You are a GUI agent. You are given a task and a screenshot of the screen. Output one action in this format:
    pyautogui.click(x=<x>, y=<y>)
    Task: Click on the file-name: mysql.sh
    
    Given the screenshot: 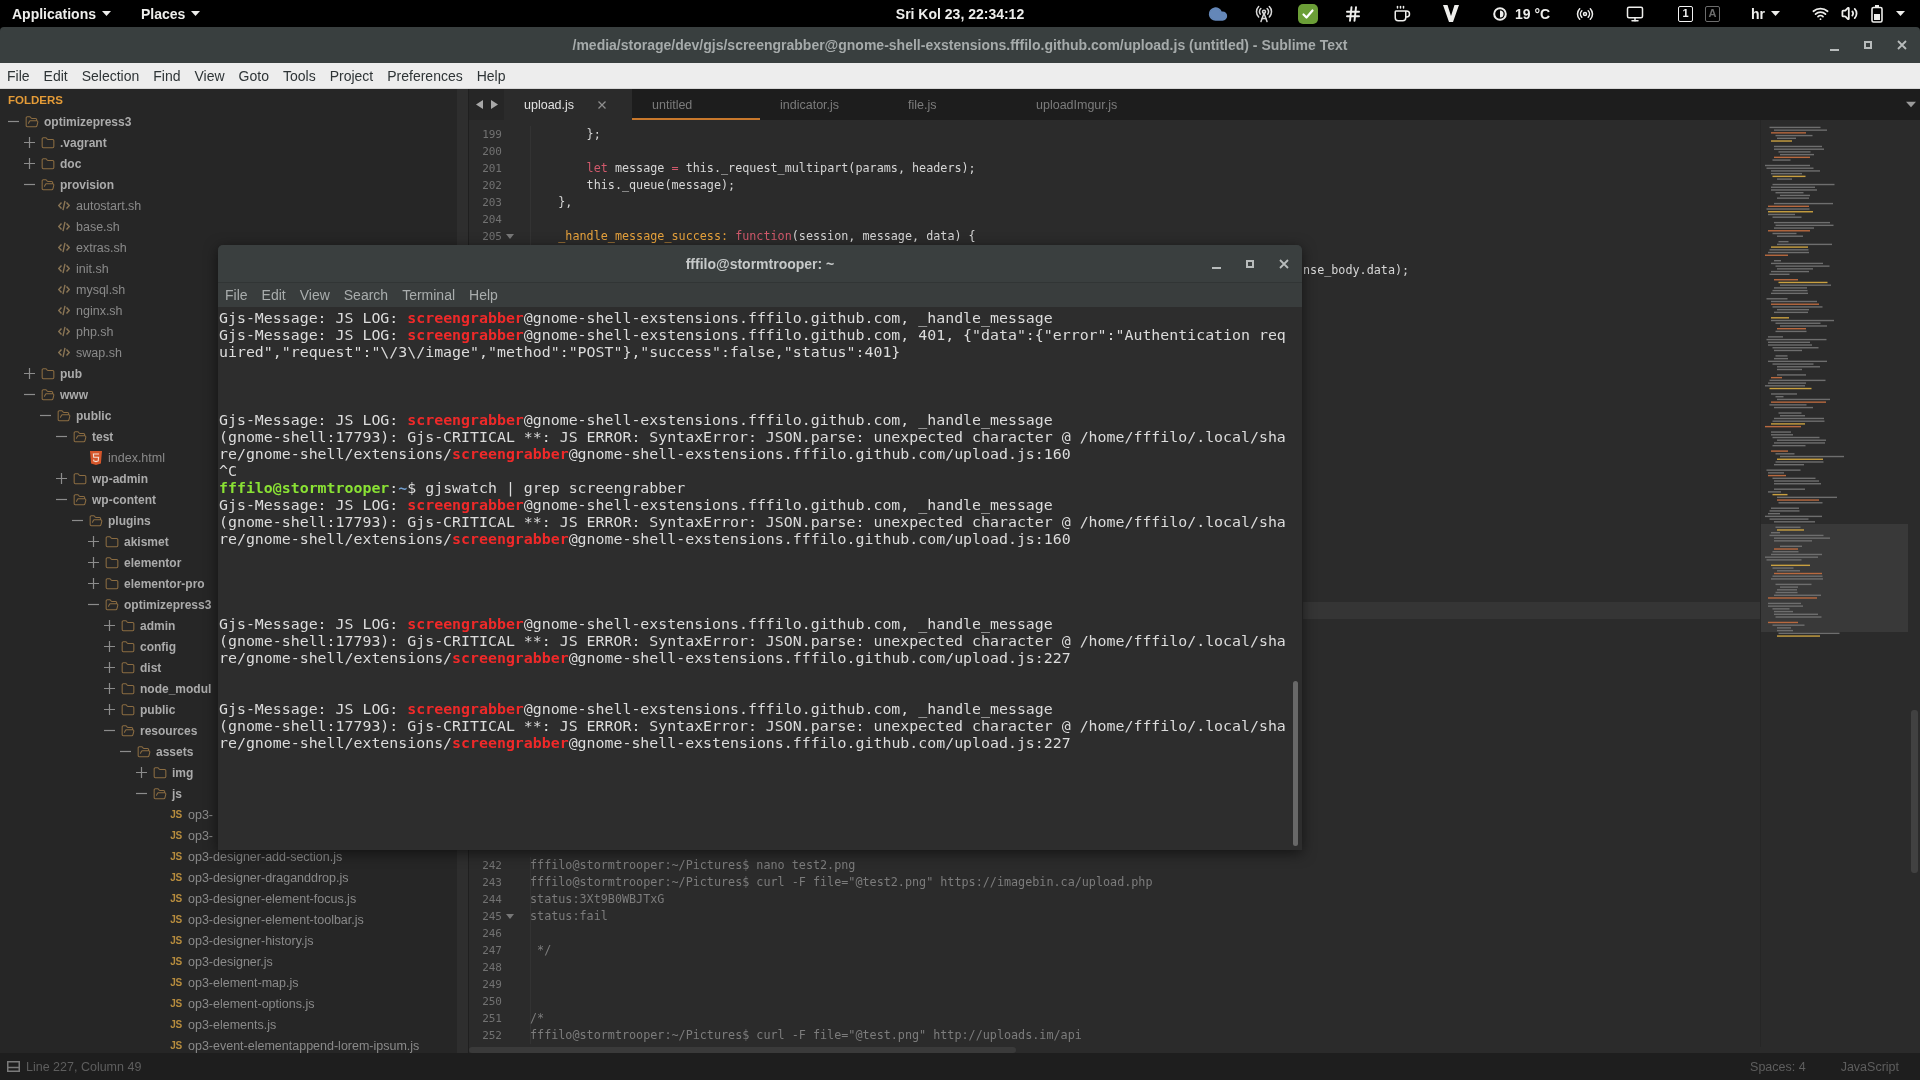 What is the action you would take?
    pyautogui.click(x=101, y=289)
    